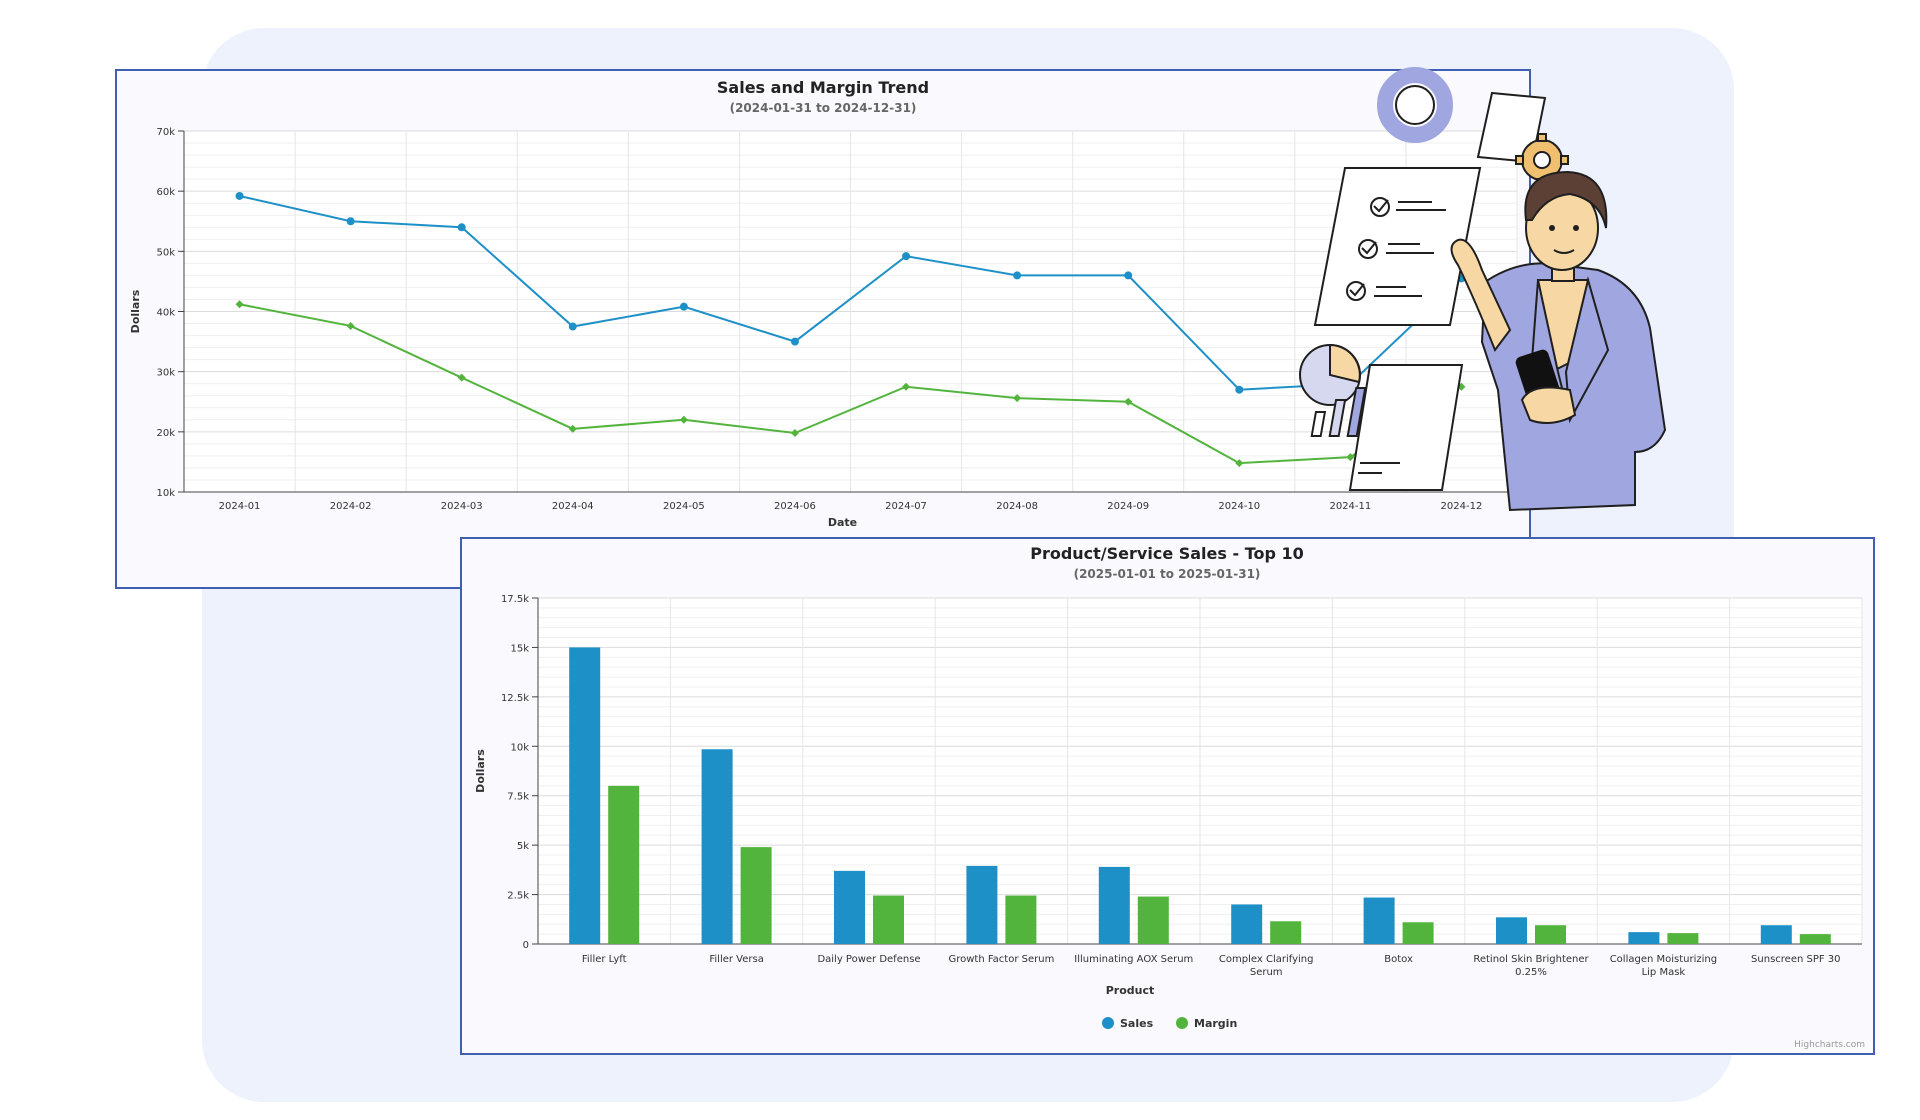 Image resolution: width=1920 pixels, height=1120 pixels. I want to click on y-tick-label: 20k, so click(165, 433).